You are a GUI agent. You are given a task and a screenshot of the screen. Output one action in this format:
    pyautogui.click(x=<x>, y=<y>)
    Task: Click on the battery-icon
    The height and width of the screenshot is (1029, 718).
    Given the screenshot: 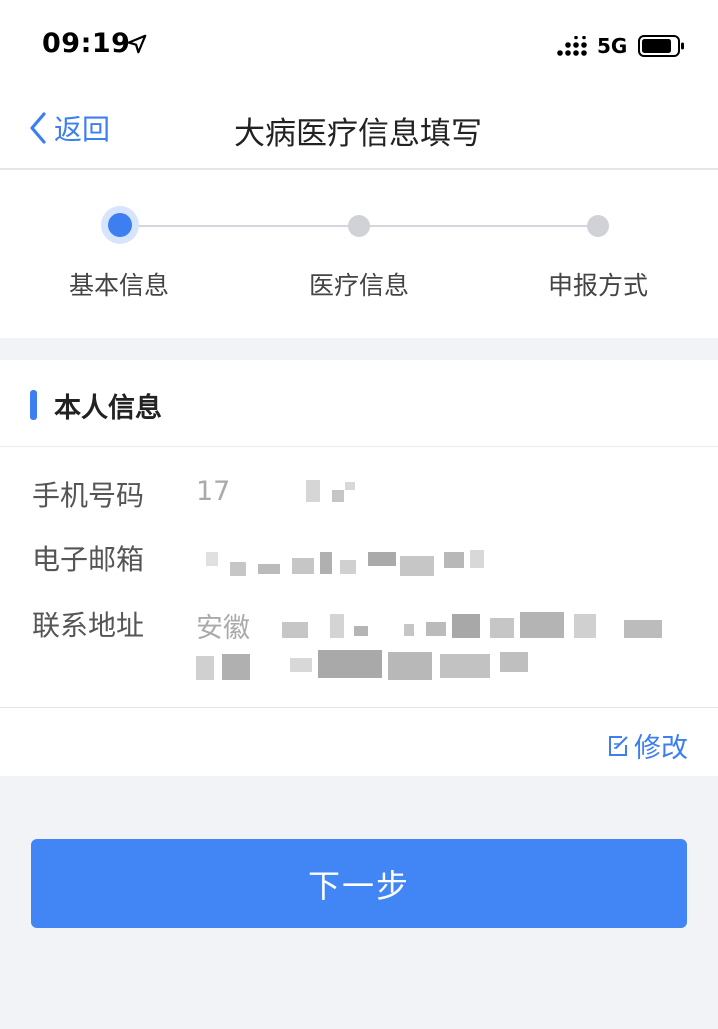 What is the action you would take?
    pyautogui.click(x=661, y=46)
    